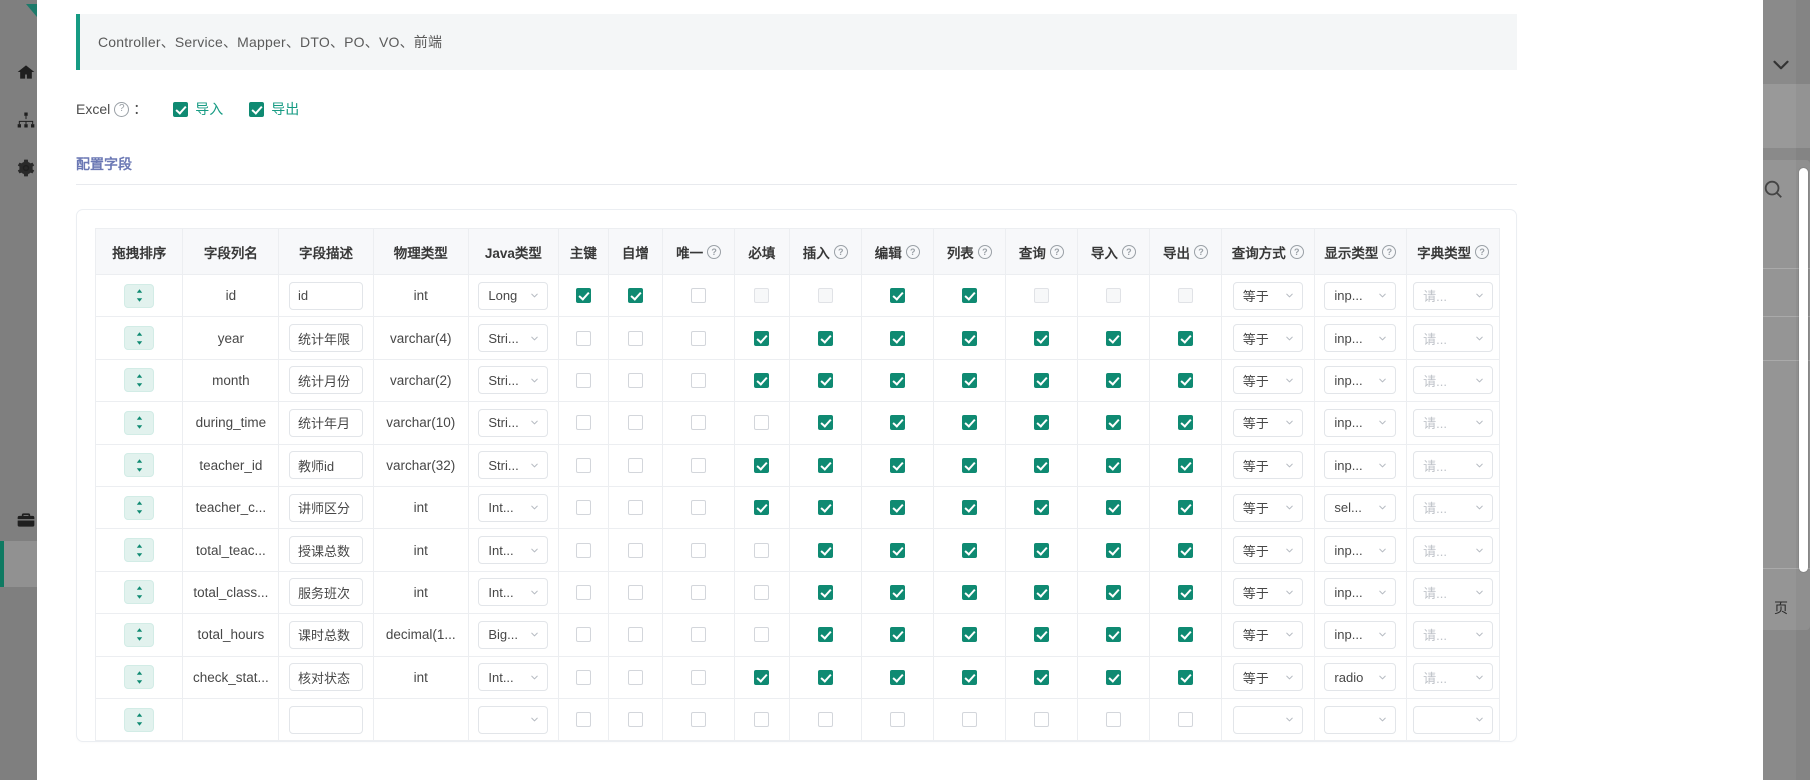 The width and height of the screenshot is (1810, 780). I want to click on search-icon, so click(1773, 189).